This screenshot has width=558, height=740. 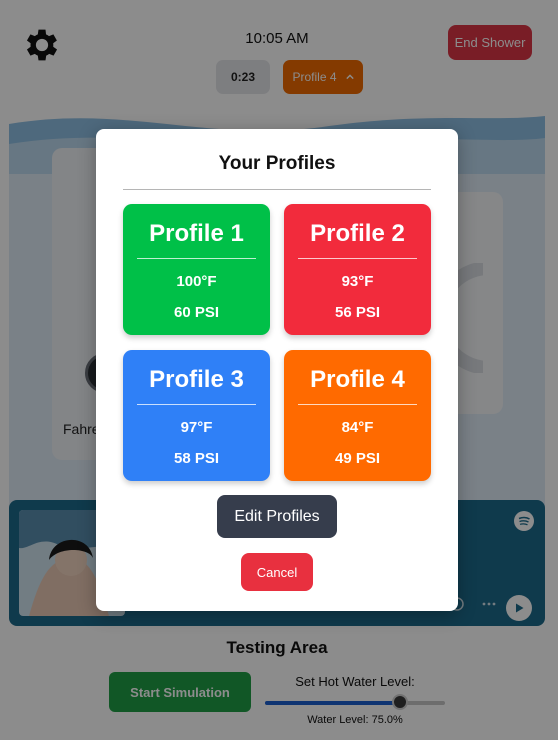 What do you see at coordinates (357, 312) in the screenshot?
I see `profile-pressure: 56 PSI` at bounding box center [357, 312].